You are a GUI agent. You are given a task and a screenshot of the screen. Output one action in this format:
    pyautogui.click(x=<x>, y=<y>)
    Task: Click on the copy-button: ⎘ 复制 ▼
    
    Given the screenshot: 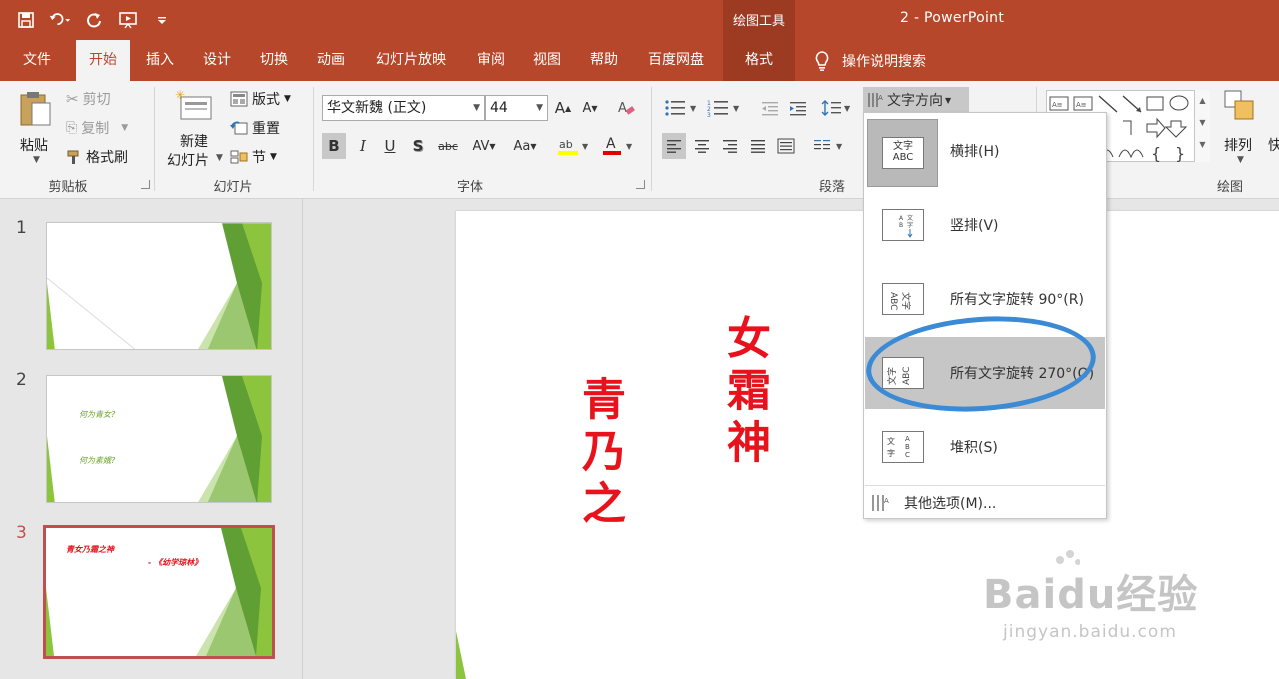 What is the action you would take?
    pyautogui.click(x=97, y=128)
    